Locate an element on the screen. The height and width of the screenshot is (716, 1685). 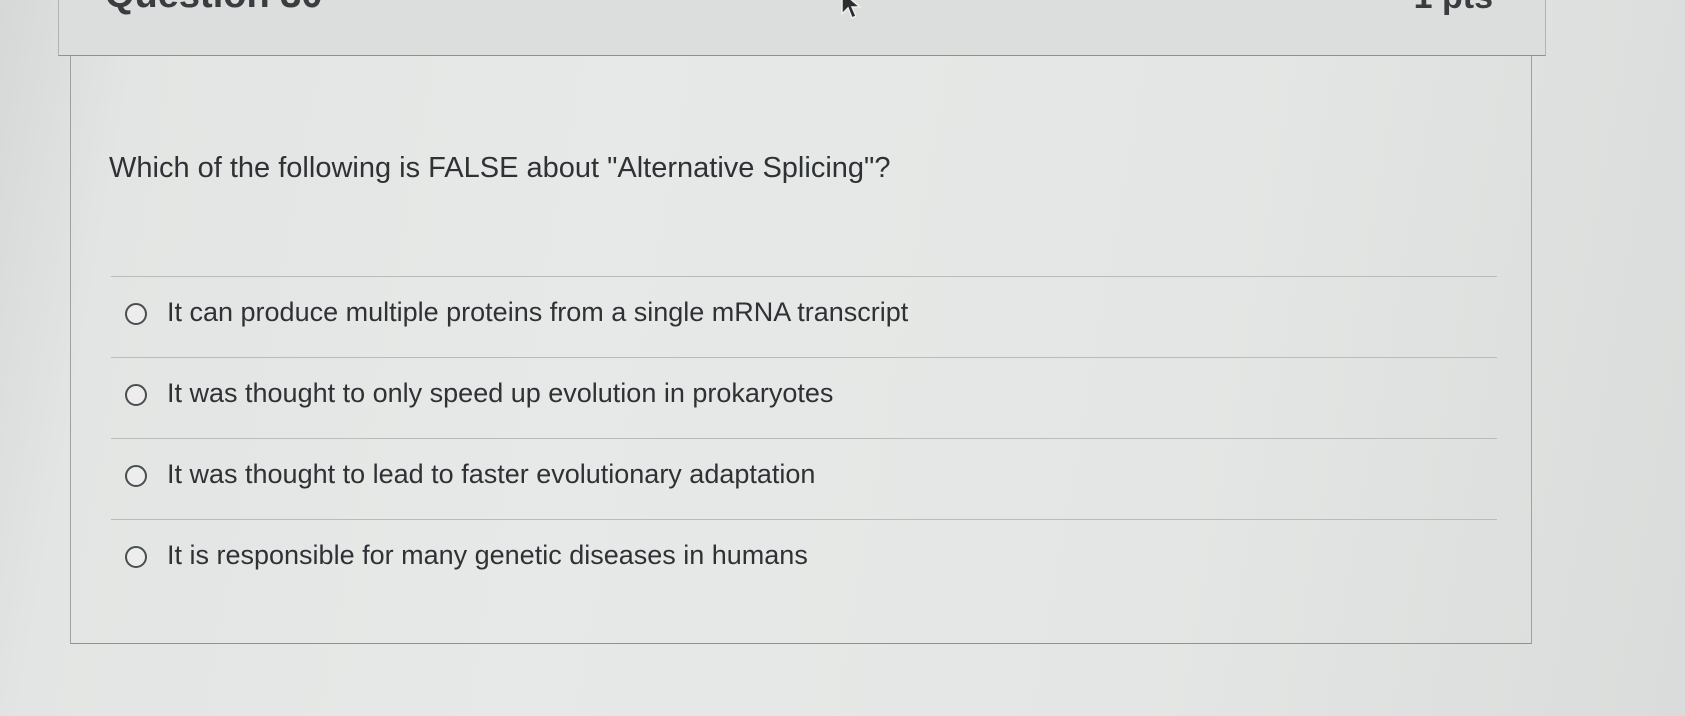
mouse-cursor-icon is located at coordinates (851, 10).